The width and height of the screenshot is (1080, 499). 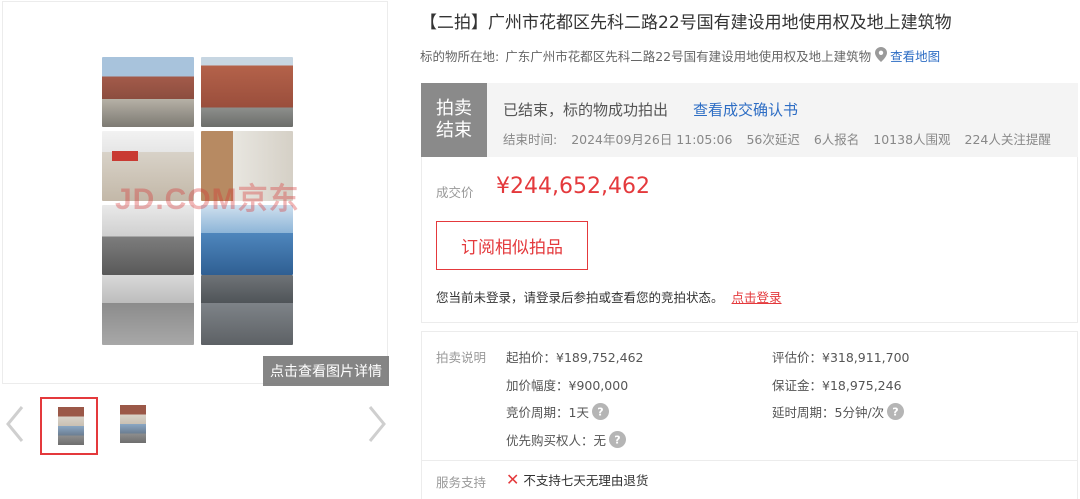 I want to click on priority-buyer: 优先购买权人：无 ?, so click(x=566, y=439).